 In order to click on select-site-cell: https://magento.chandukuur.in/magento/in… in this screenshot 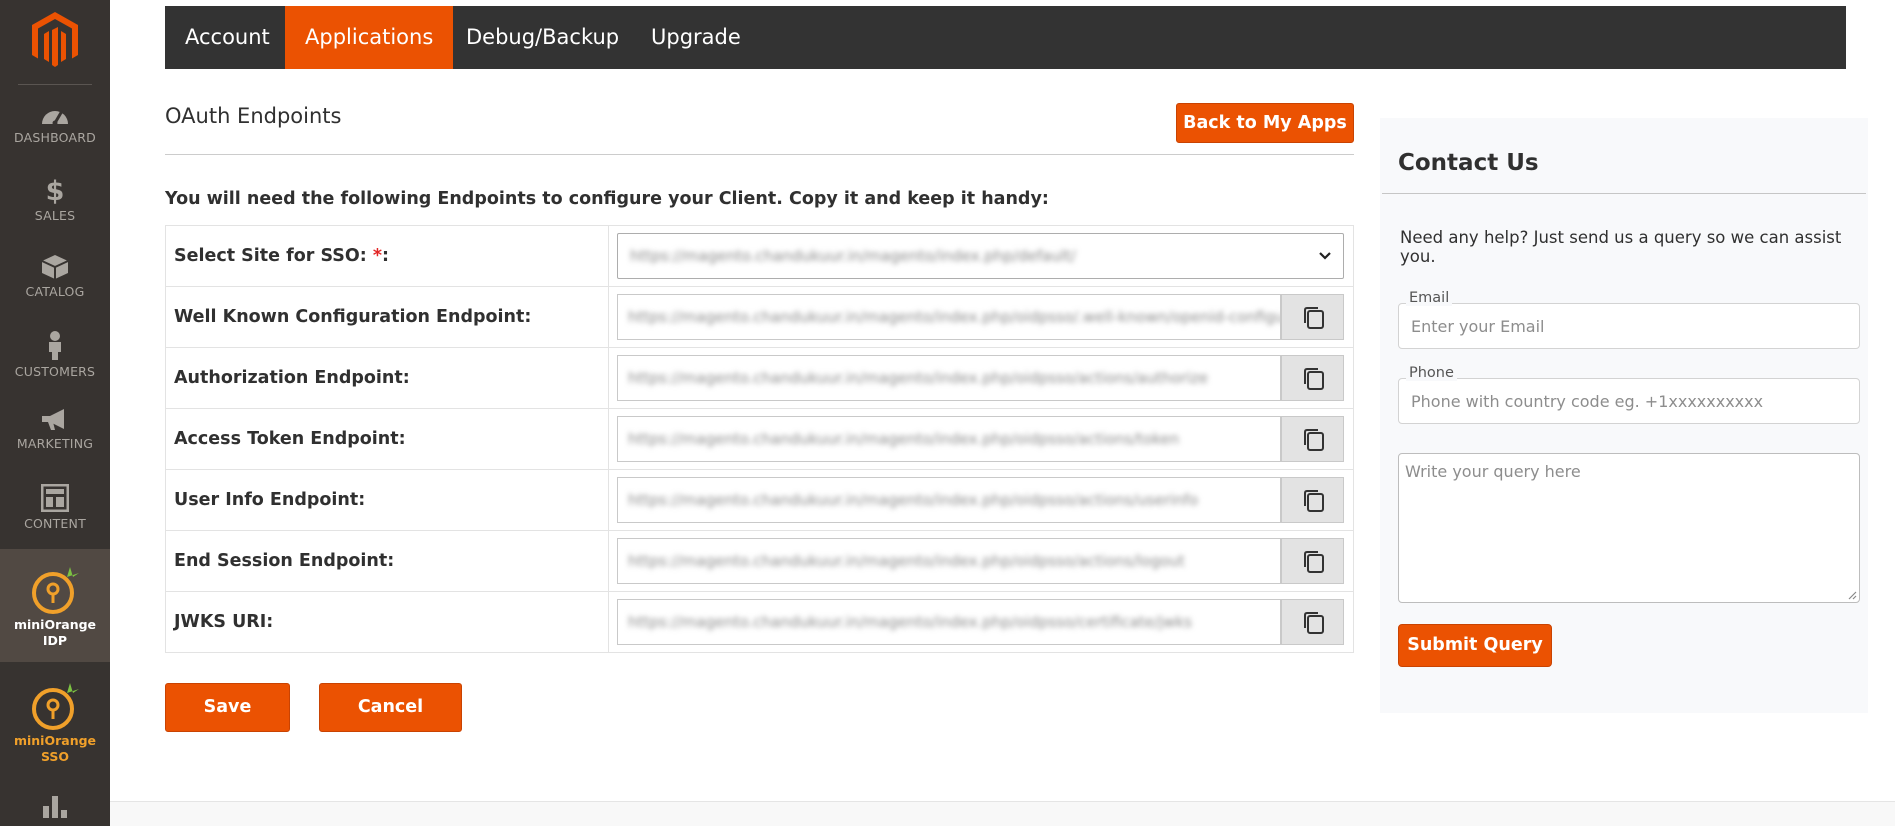, I will do `click(981, 256)`.